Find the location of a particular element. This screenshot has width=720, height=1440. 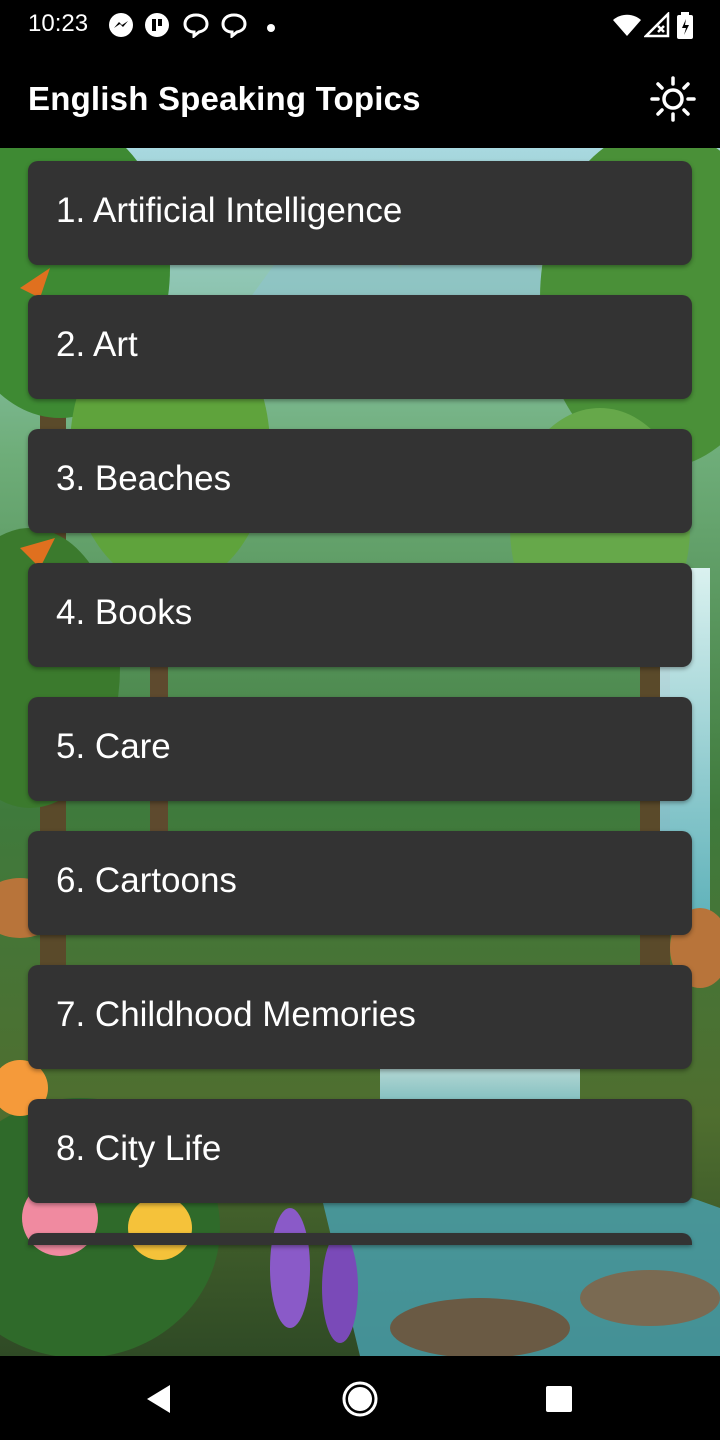

messenger-icon is located at coordinates (121, 27).